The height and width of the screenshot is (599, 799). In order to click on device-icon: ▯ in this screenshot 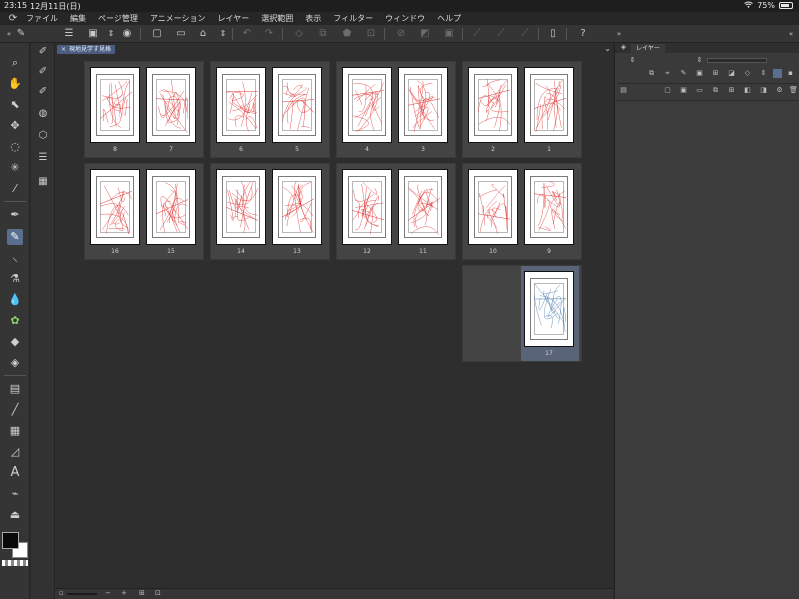, I will do `click(553, 34)`.